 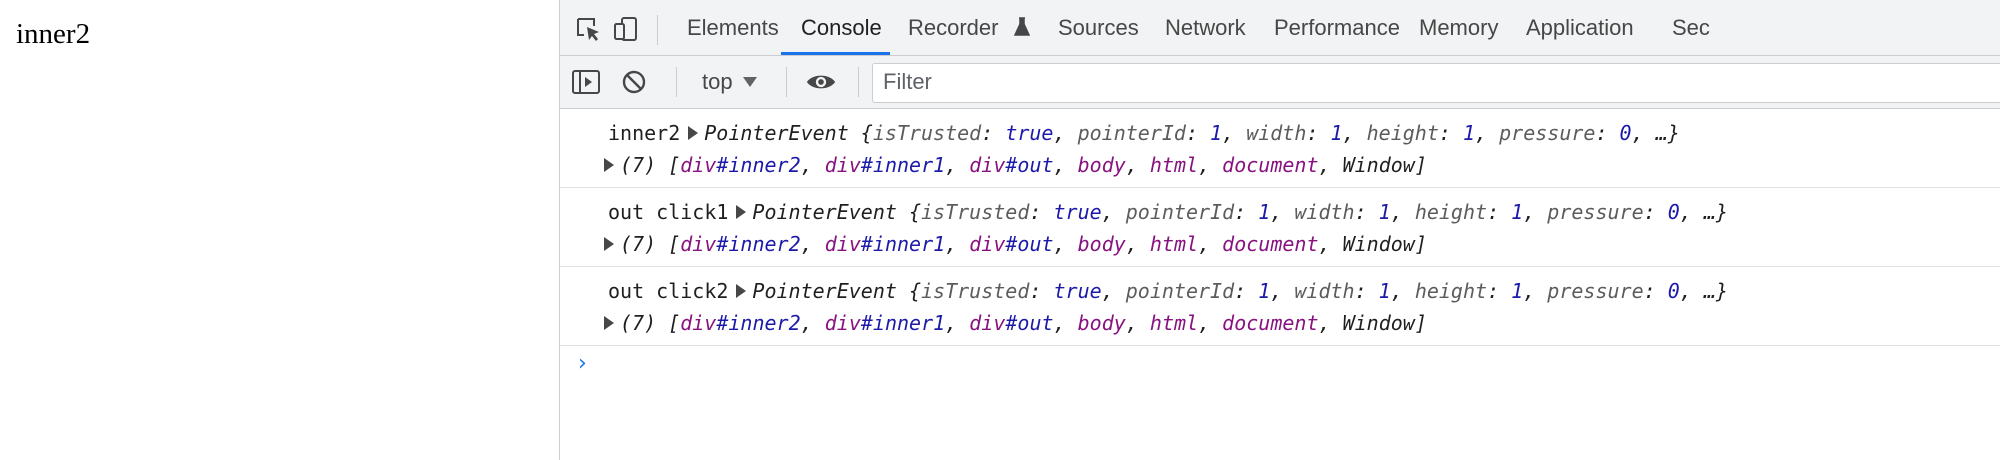 I want to click on tab-performance: Performance, so click(x=1337, y=29).